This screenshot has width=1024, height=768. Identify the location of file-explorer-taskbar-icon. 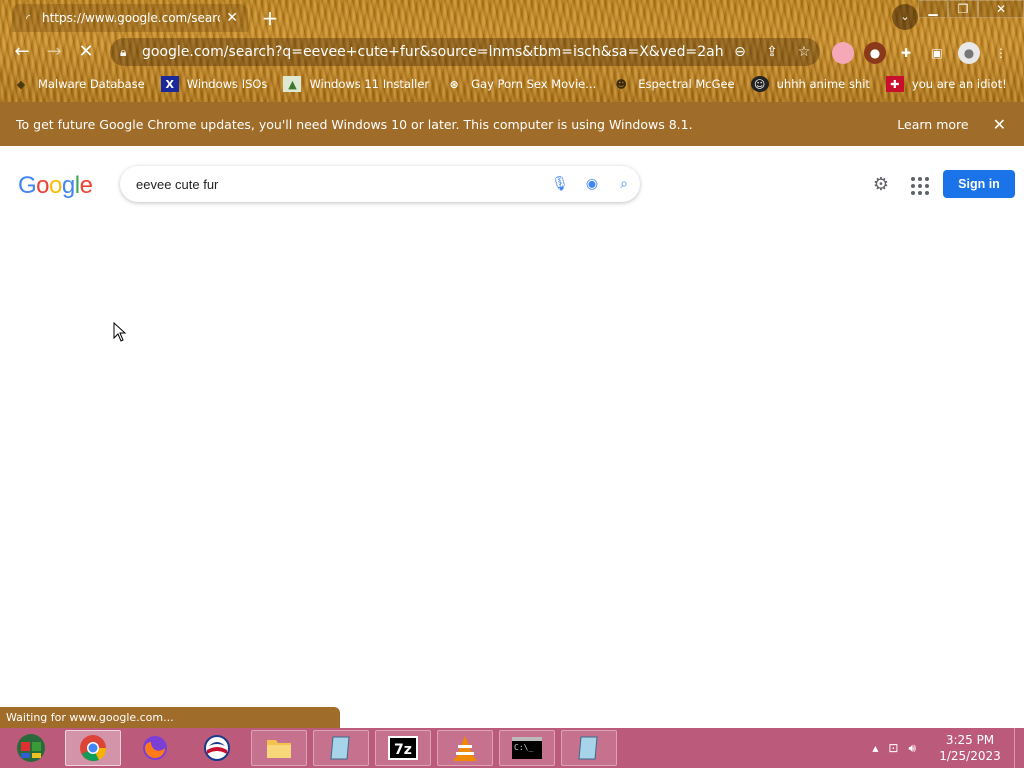
(279, 748).